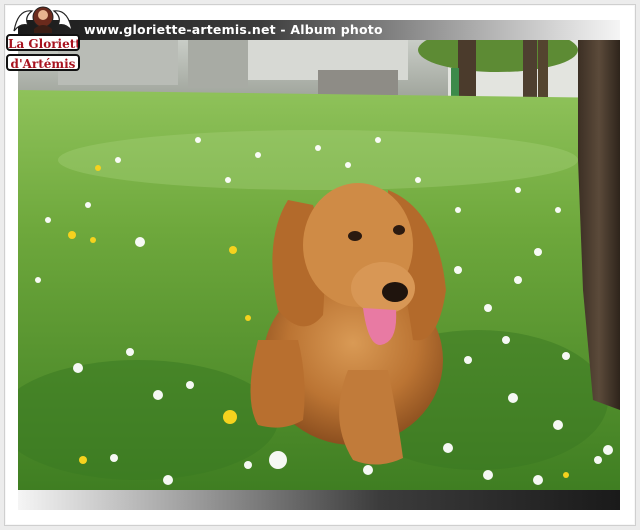 Image resolution: width=640 pixels, height=530 pixels. Describe the element at coordinates (43, 42) in the screenshot. I see `logo-text-line1: La Gloriette` at that location.